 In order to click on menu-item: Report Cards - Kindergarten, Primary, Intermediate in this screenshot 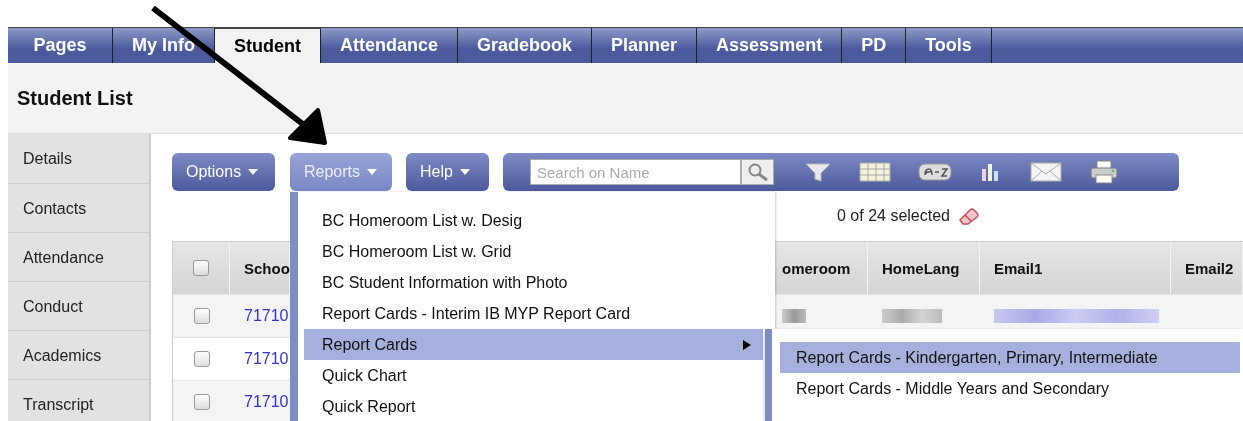, I will do `click(1010, 357)`.